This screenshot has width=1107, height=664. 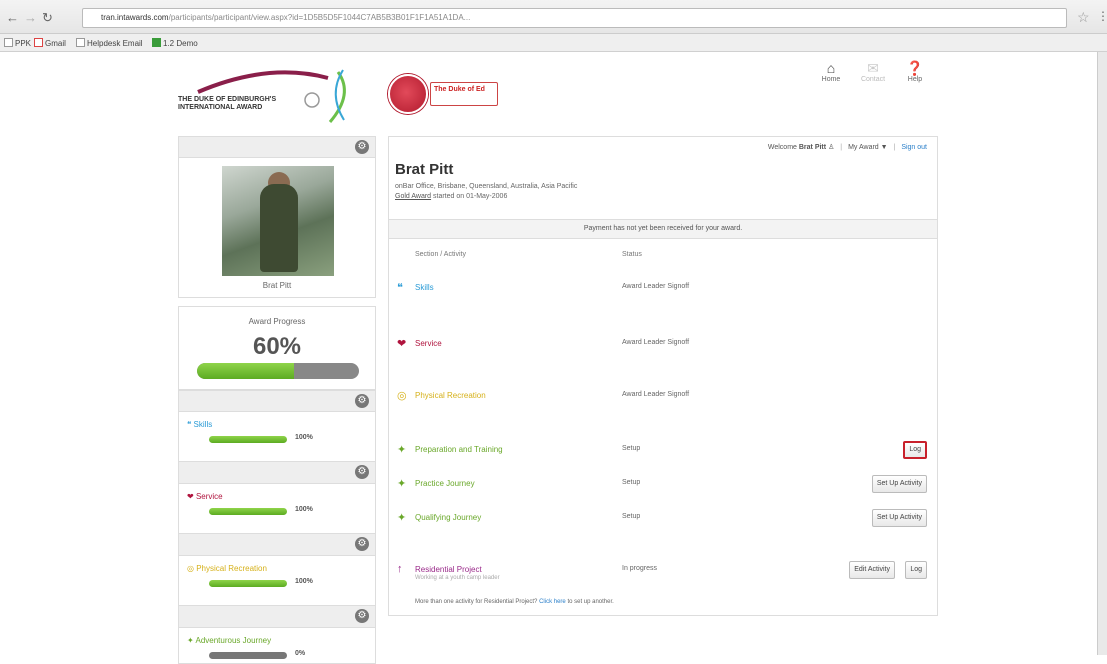 I want to click on click-here-link: Click here, so click(x=552, y=602).